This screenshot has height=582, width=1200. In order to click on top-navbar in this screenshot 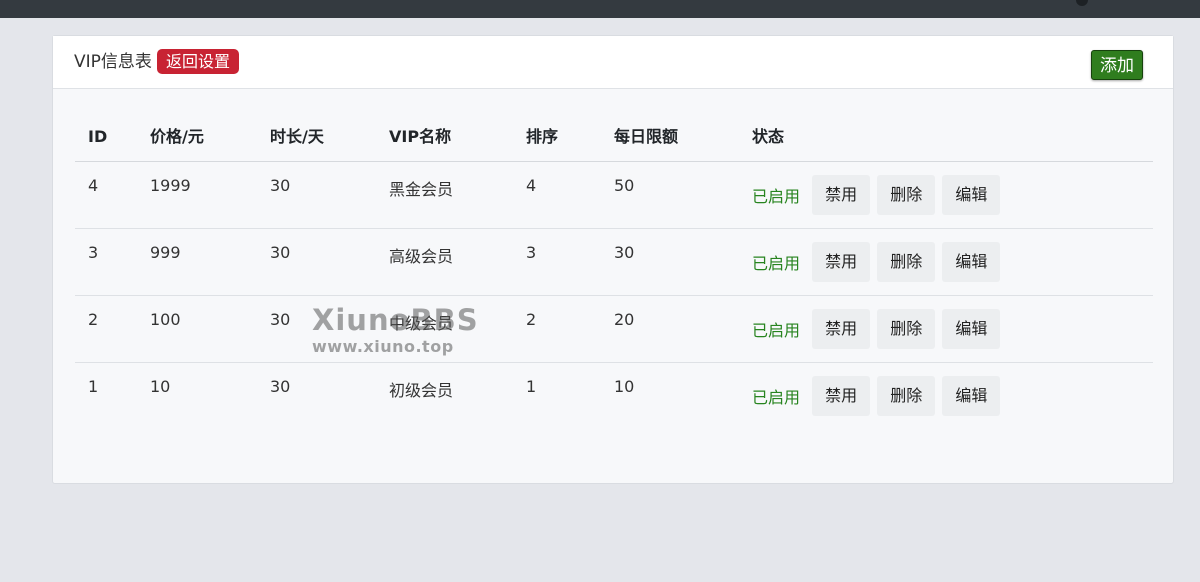, I will do `click(600, 9)`.